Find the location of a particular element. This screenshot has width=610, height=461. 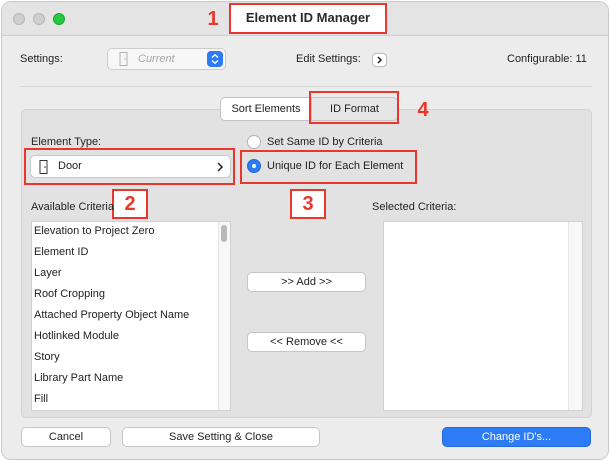

title-bar: Element ID Manager 1 is located at coordinates (305, 19).